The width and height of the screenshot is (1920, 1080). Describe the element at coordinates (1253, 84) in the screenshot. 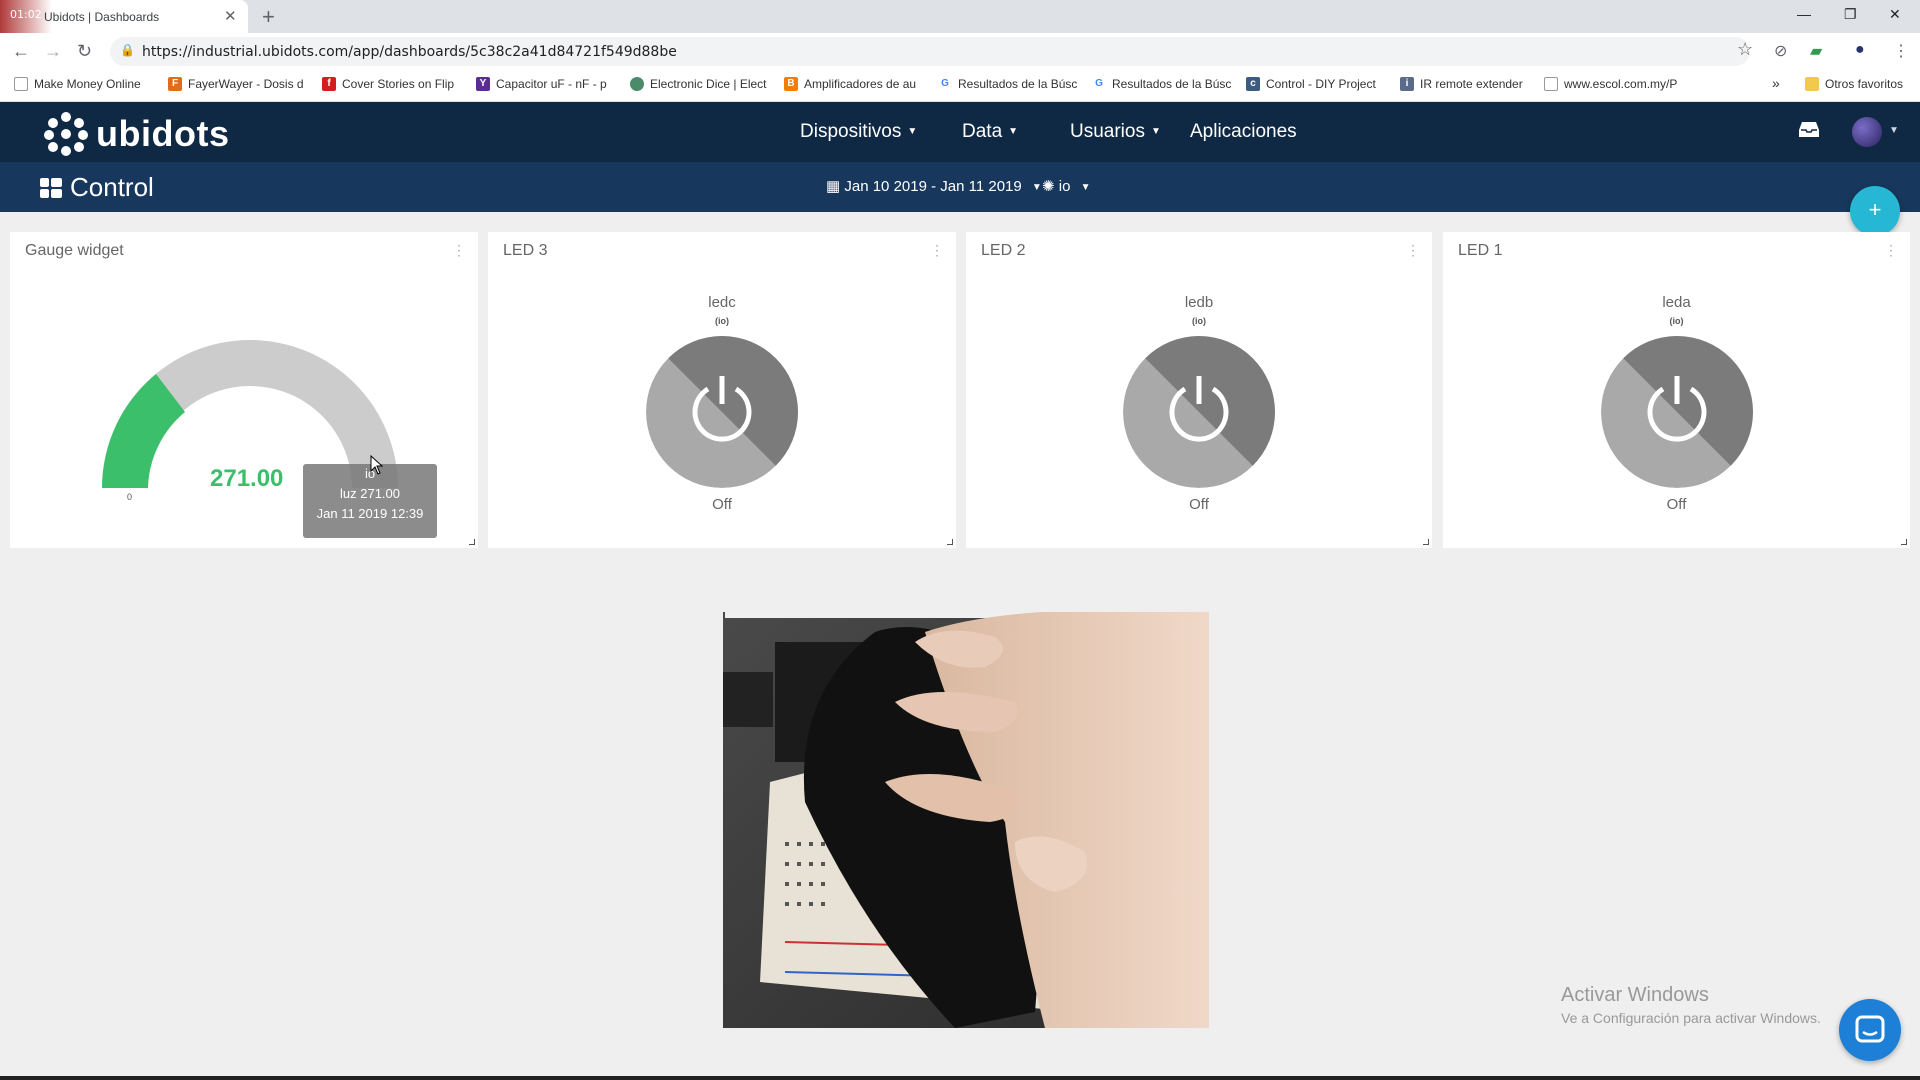

I see `diy-icon: c` at that location.